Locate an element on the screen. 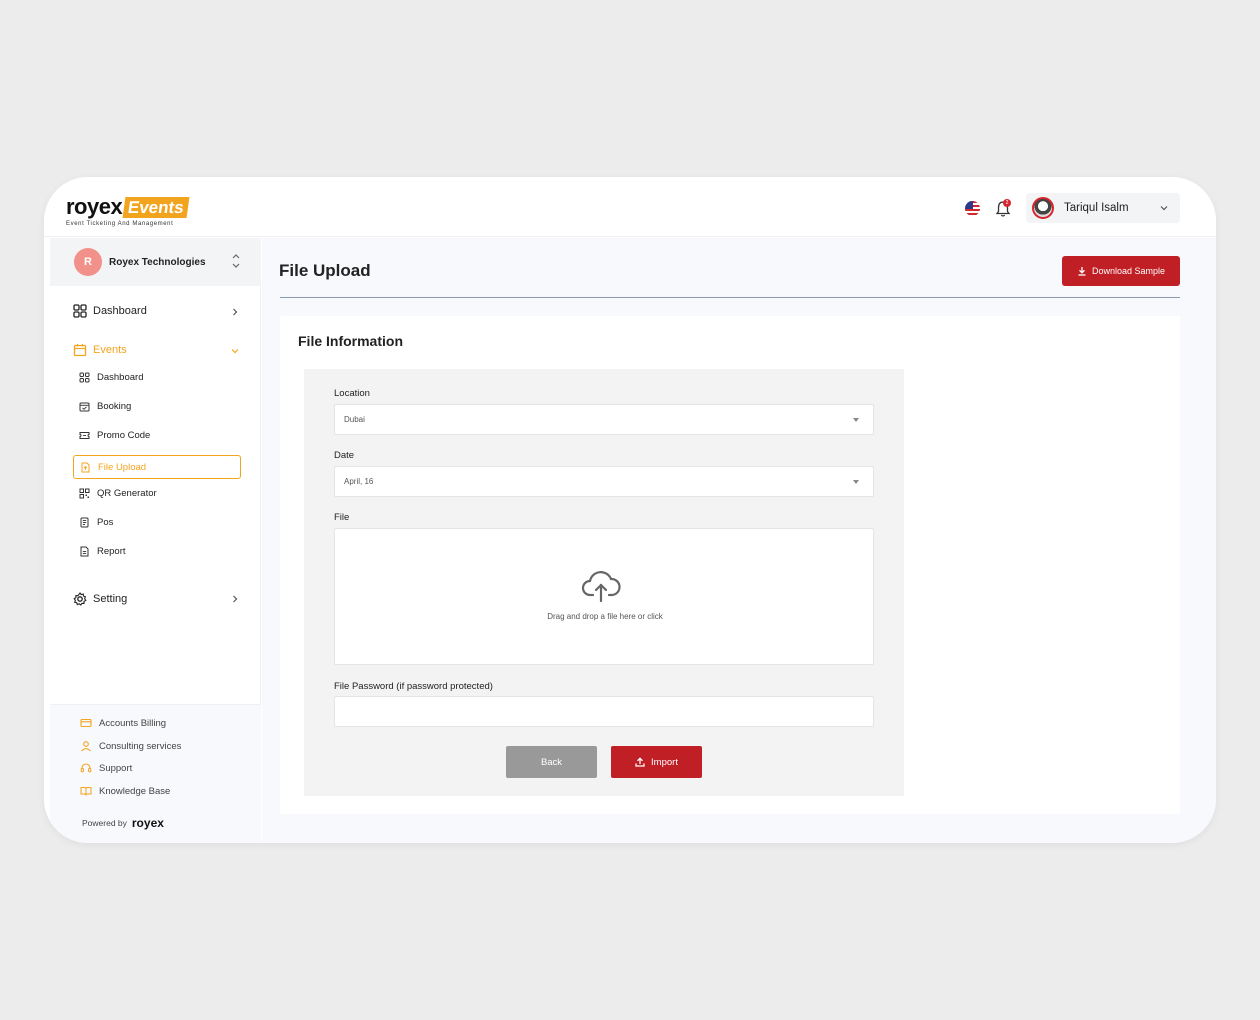 The height and width of the screenshot is (1020, 1260). powered-by: Powered by royex is located at coordinates (123, 823).